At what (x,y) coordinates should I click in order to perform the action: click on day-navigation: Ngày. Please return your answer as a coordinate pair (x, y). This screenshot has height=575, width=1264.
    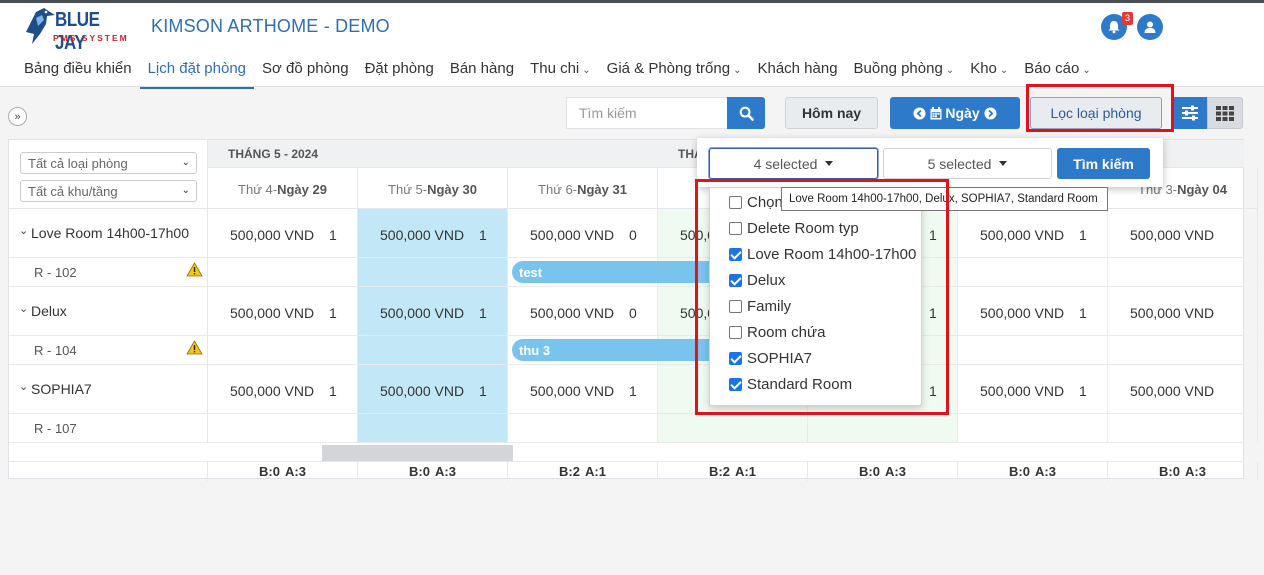
    Looking at the image, I should click on (955, 113).